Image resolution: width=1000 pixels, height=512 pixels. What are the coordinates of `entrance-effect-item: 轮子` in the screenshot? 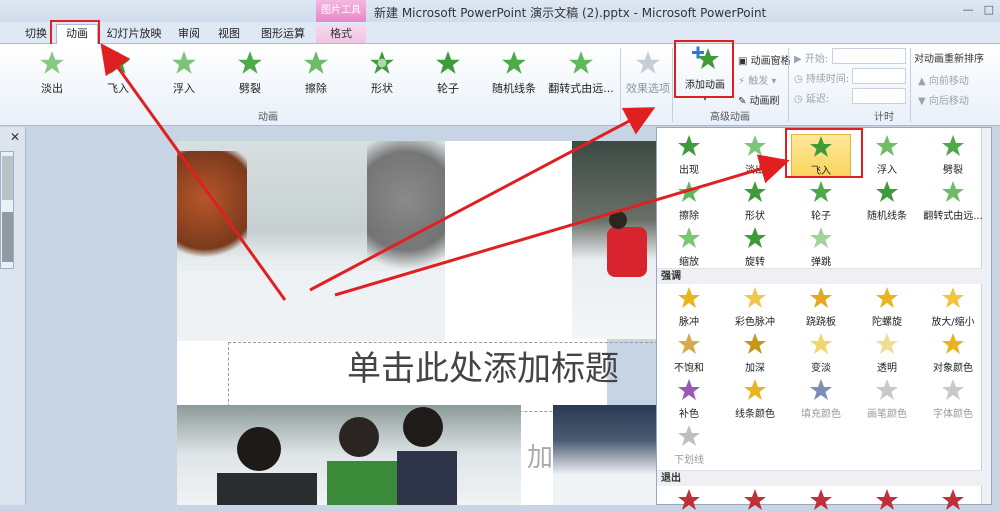 It's located at (821, 201).